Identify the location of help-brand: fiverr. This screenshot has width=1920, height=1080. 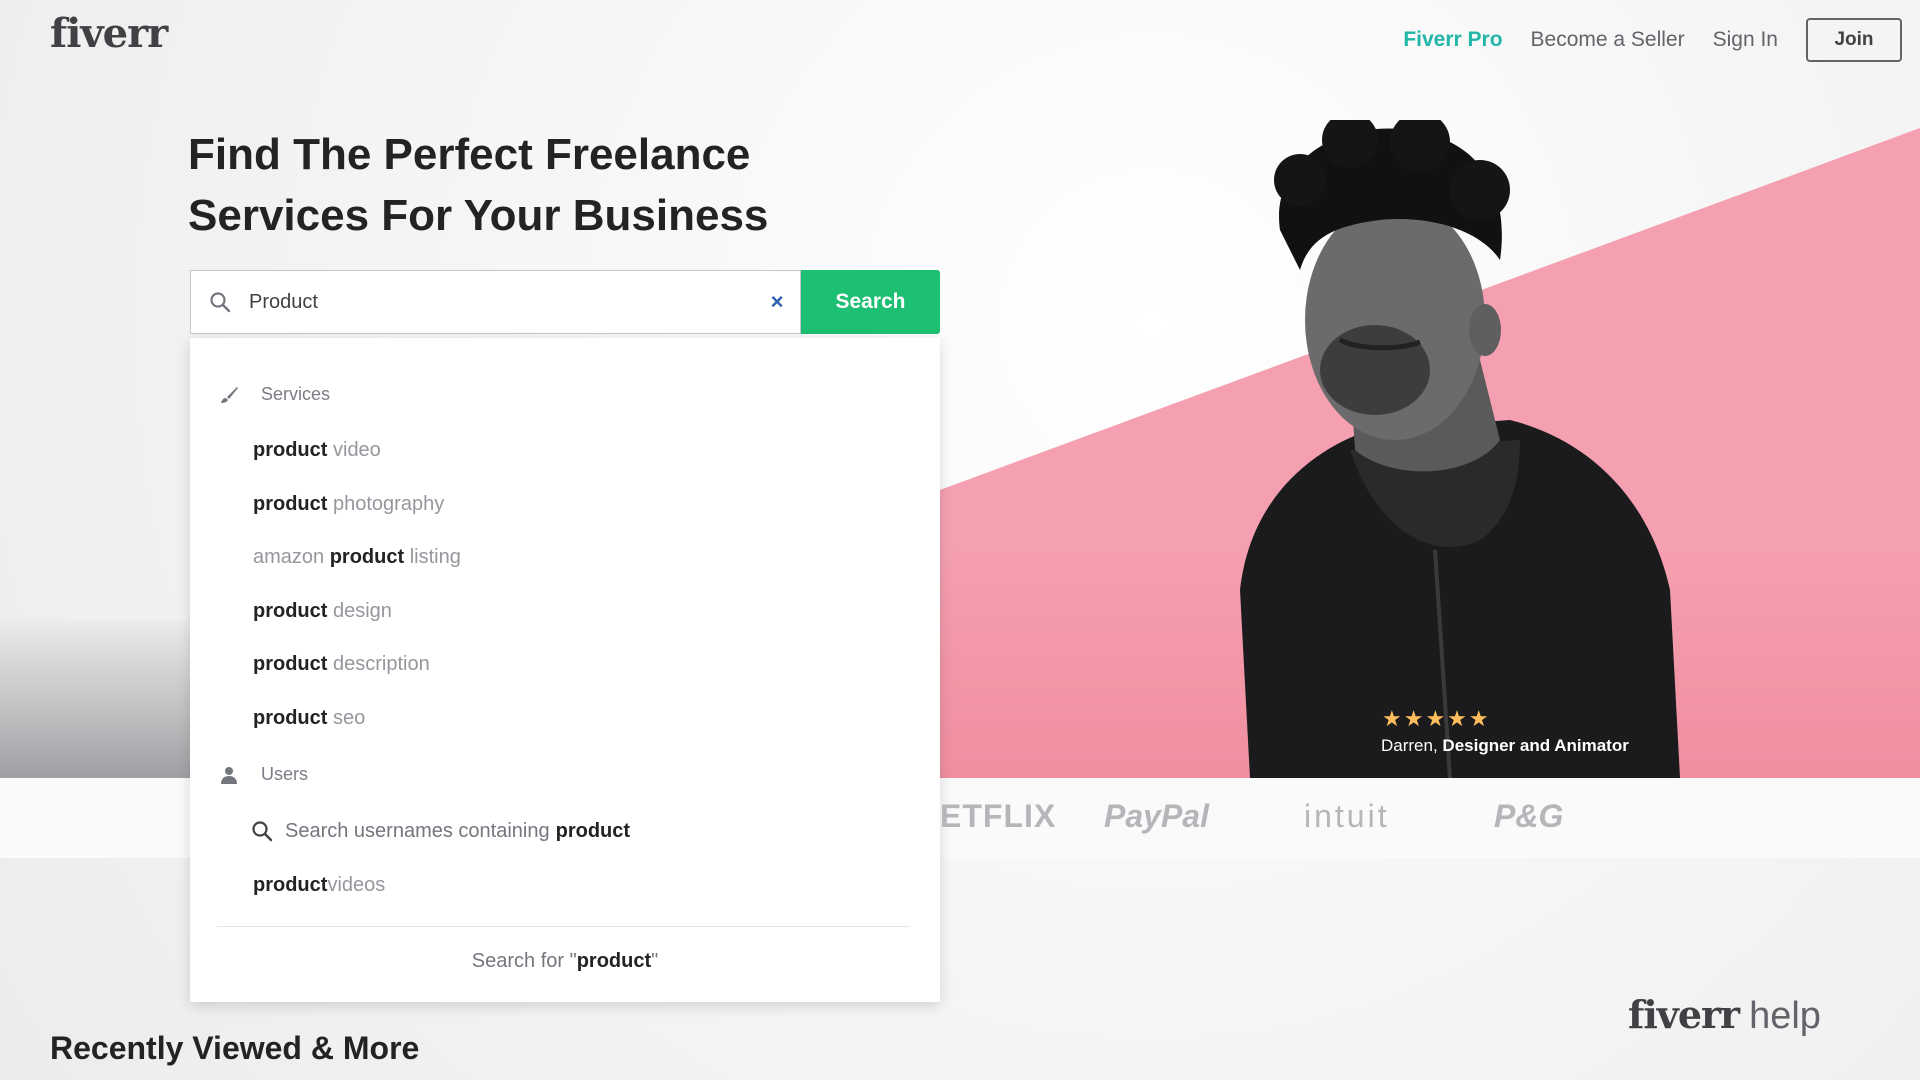
(1684, 1014).